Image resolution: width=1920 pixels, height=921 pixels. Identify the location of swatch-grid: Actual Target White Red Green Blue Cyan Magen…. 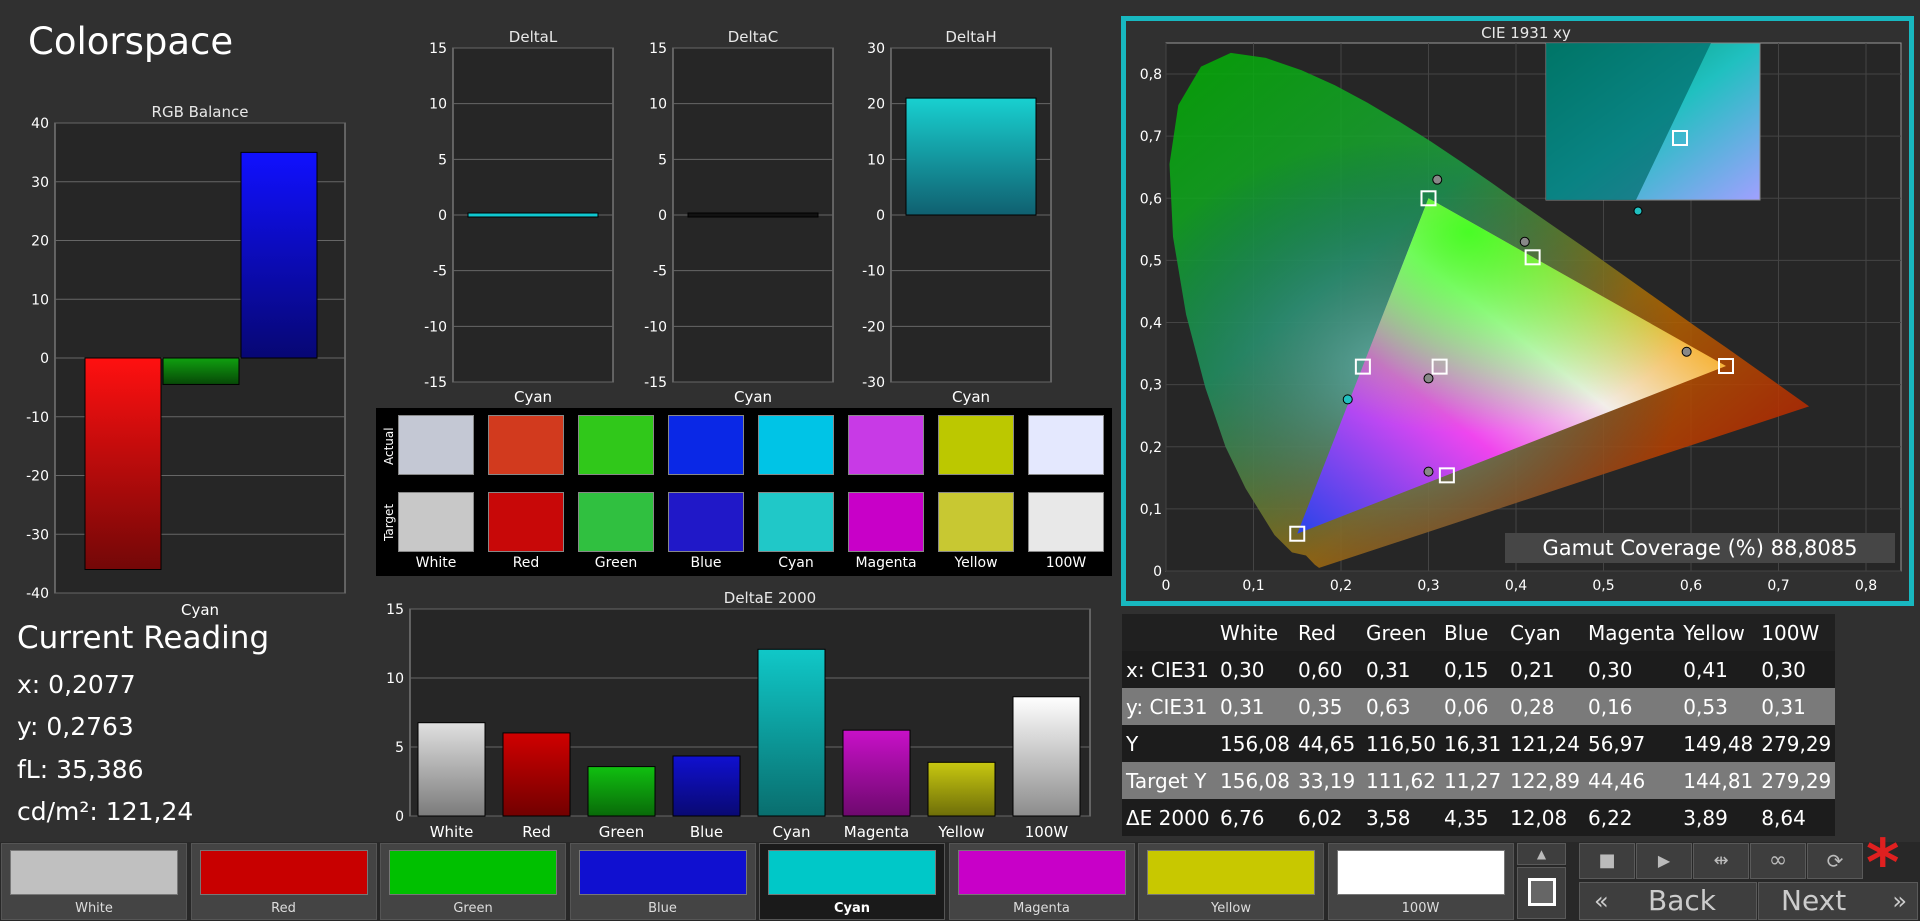
(744, 492).